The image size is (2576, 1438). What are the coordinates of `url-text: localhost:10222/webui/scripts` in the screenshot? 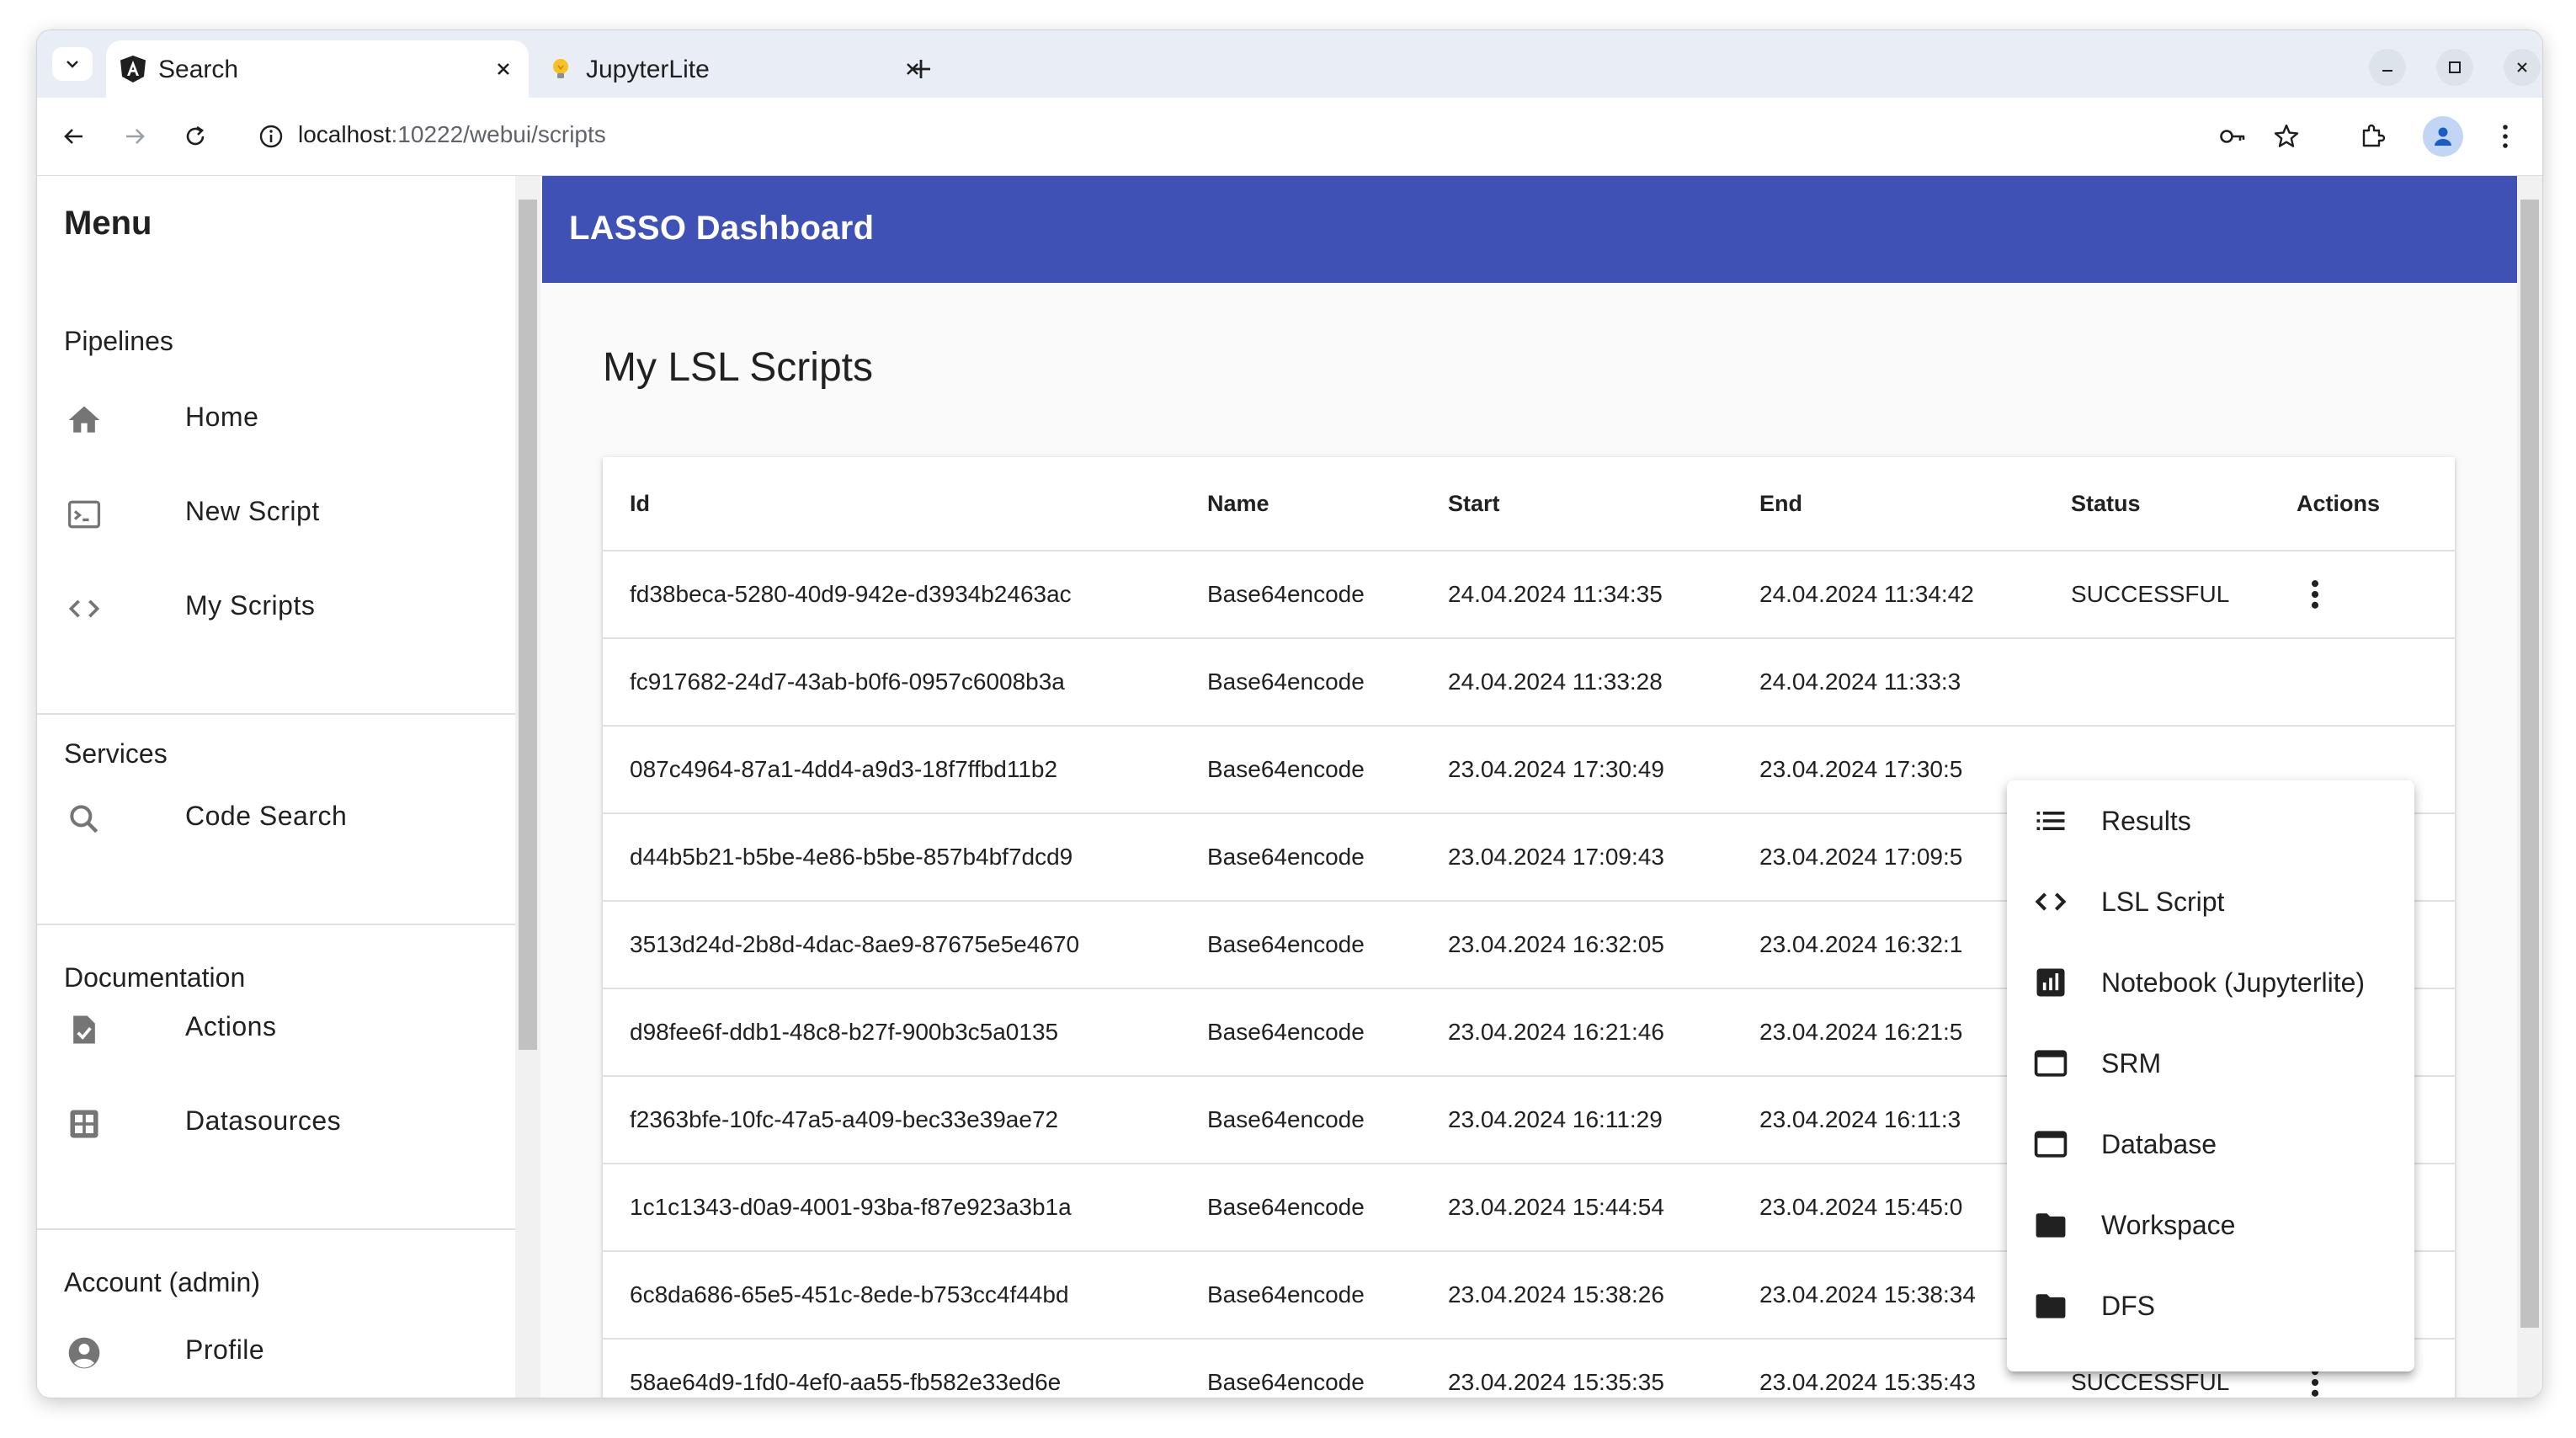 It's located at (452, 134).